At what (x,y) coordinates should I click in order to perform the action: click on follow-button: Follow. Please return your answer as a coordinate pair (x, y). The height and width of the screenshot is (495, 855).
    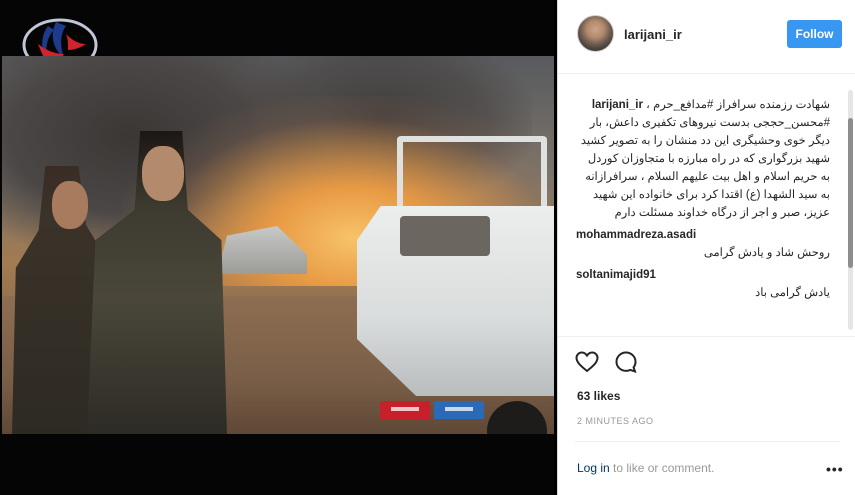
    Looking at the image, I should click on (814, 34).